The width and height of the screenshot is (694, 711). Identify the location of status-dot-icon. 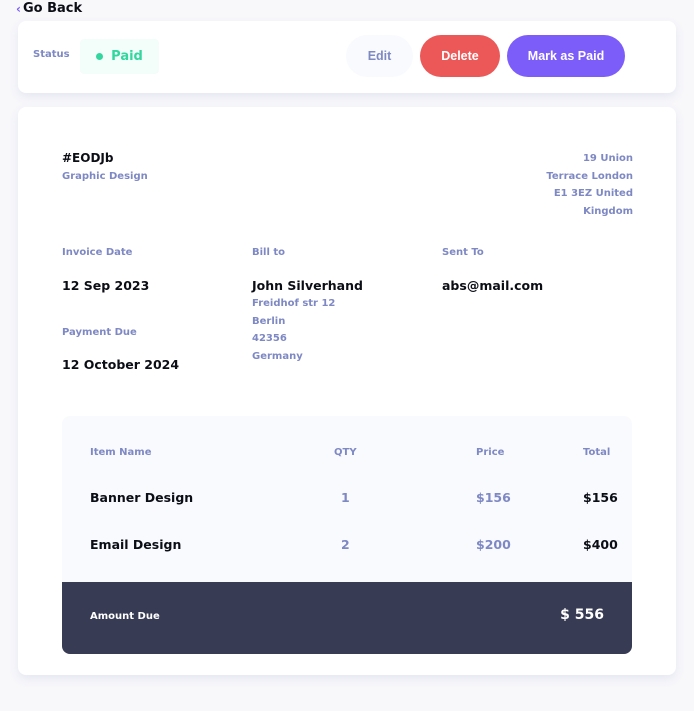
(100, 56).